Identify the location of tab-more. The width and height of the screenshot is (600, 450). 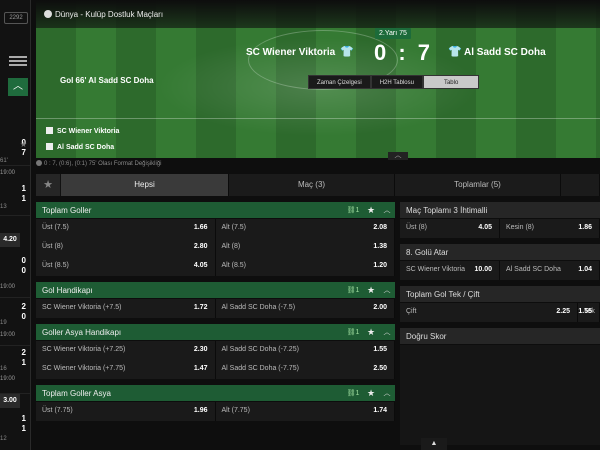
(580, 185).